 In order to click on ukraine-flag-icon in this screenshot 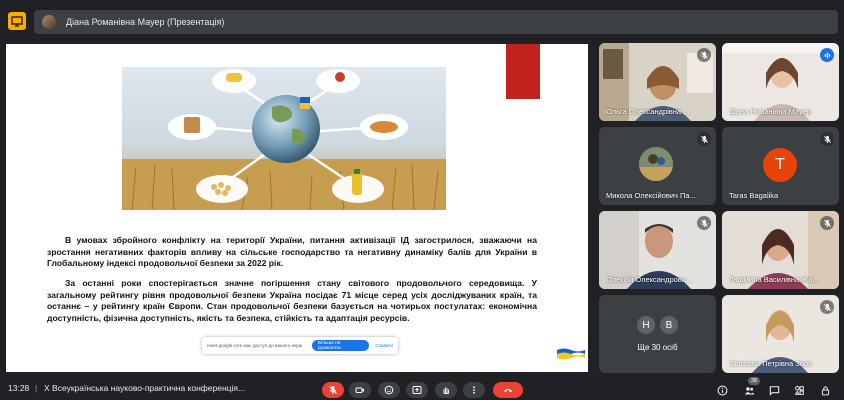, I will do `click(571, 354)`.